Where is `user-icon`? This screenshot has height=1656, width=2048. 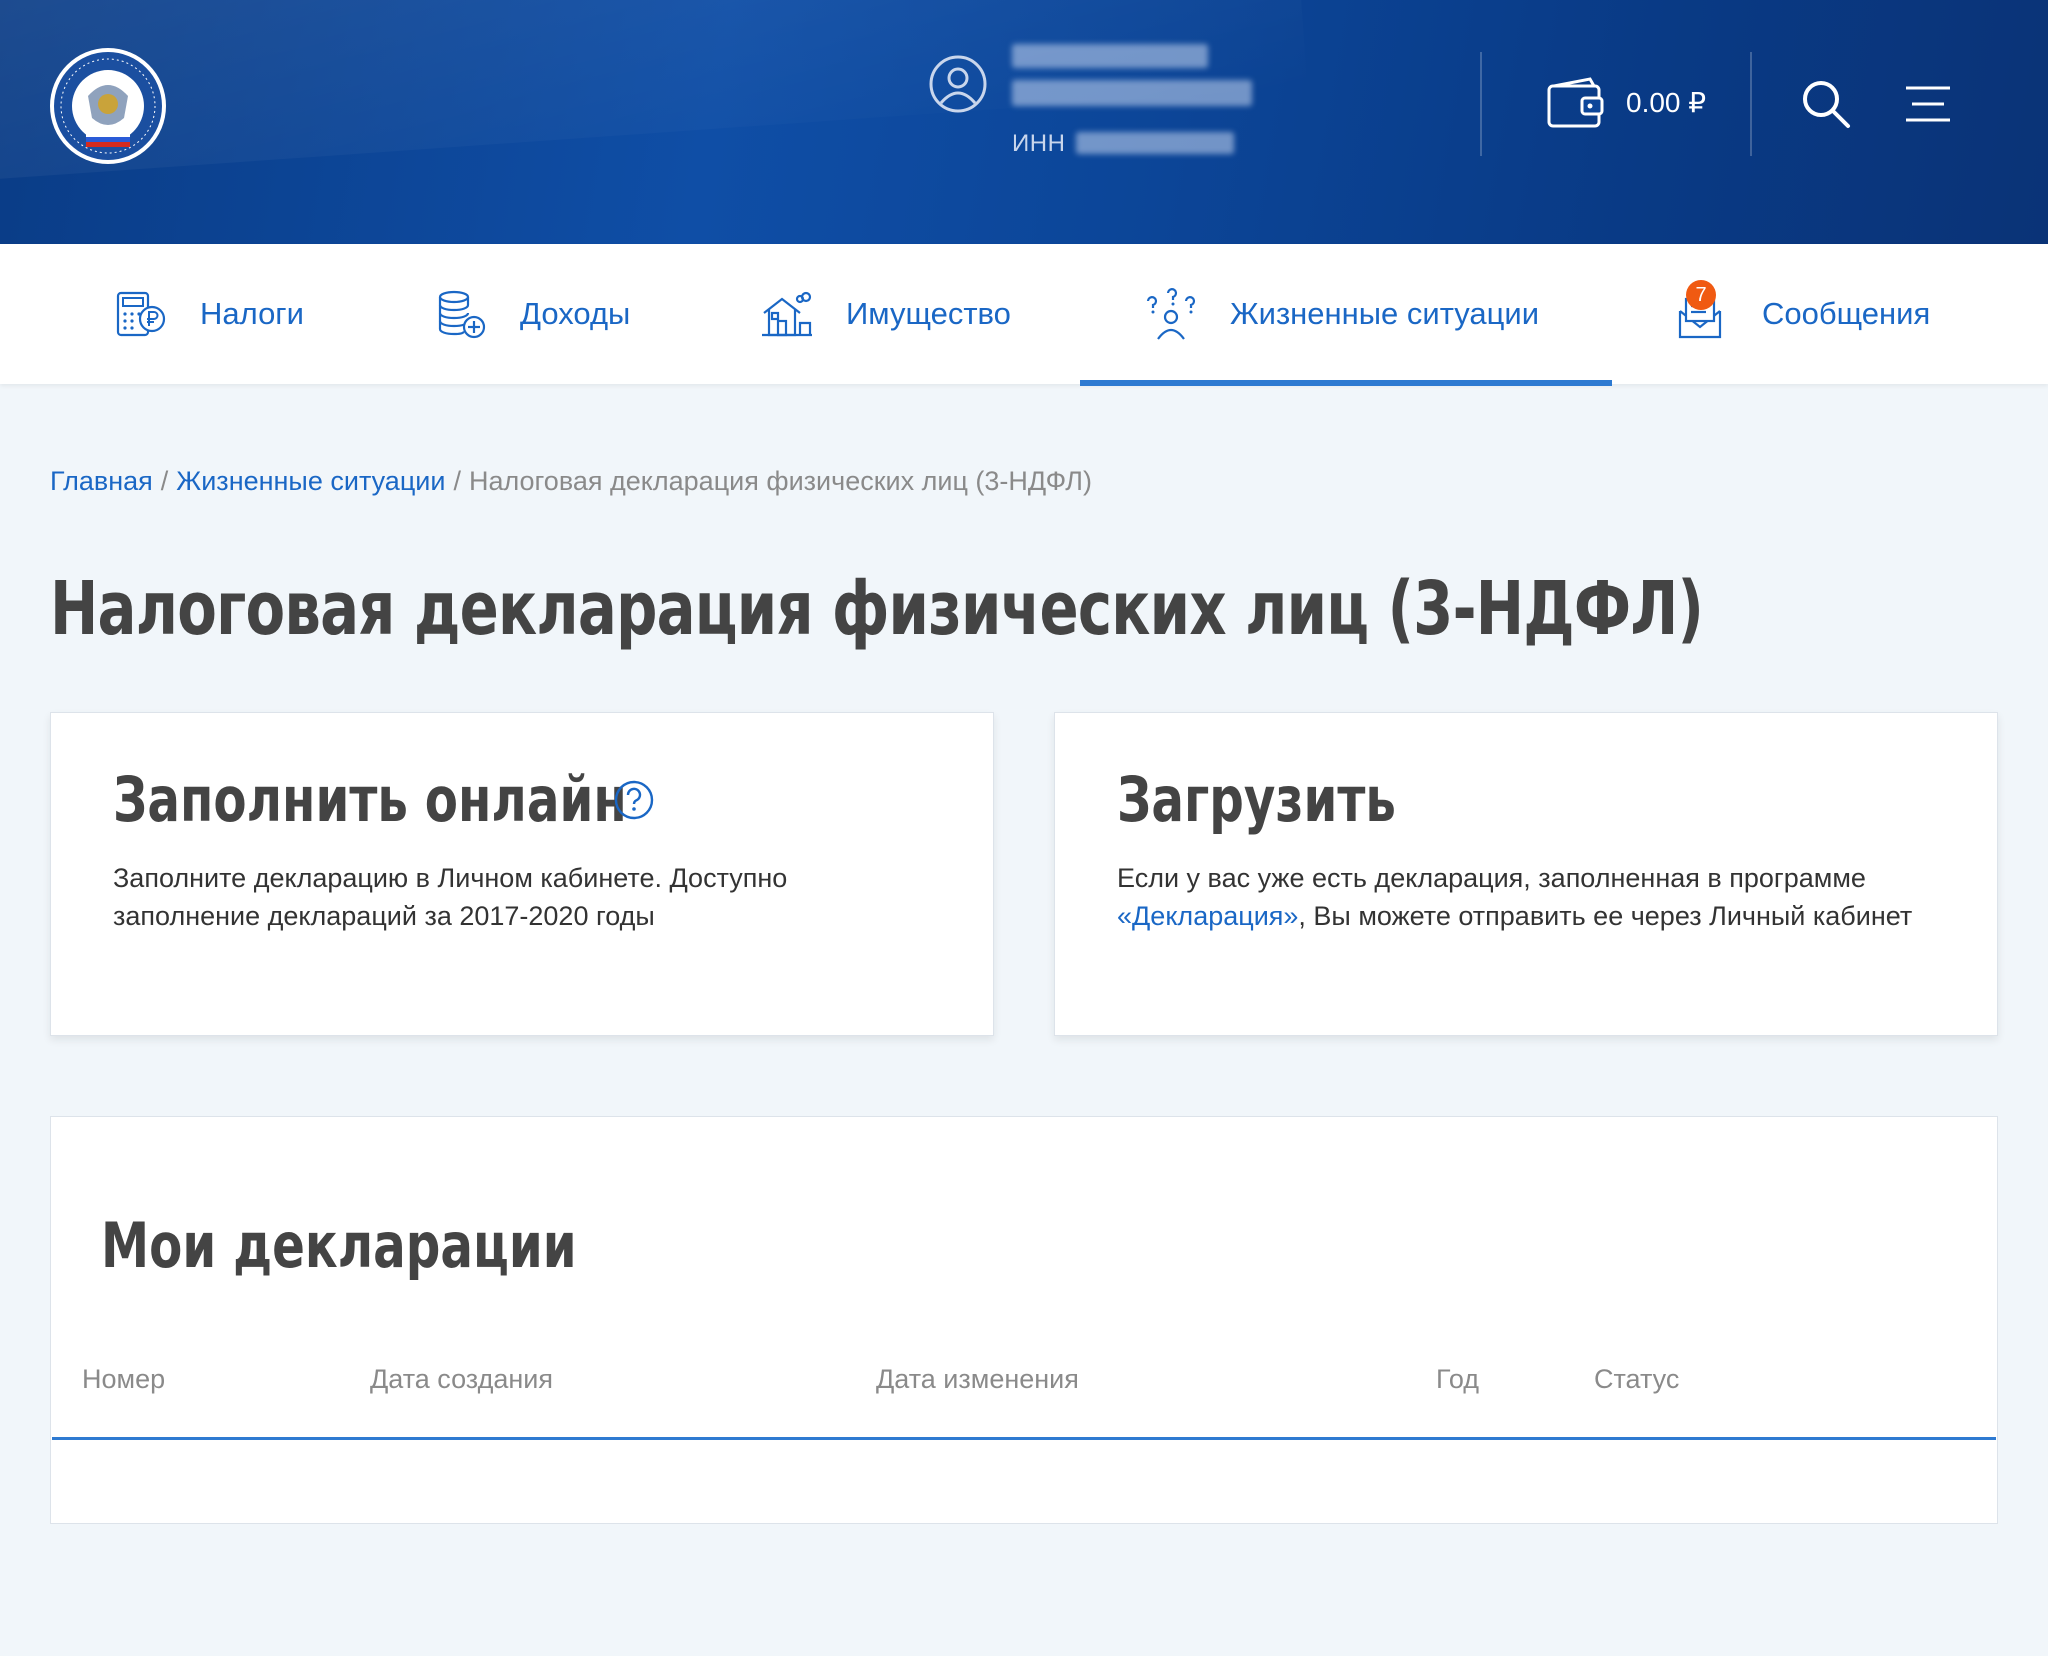 user-icon is located at coordinates (958, 84).